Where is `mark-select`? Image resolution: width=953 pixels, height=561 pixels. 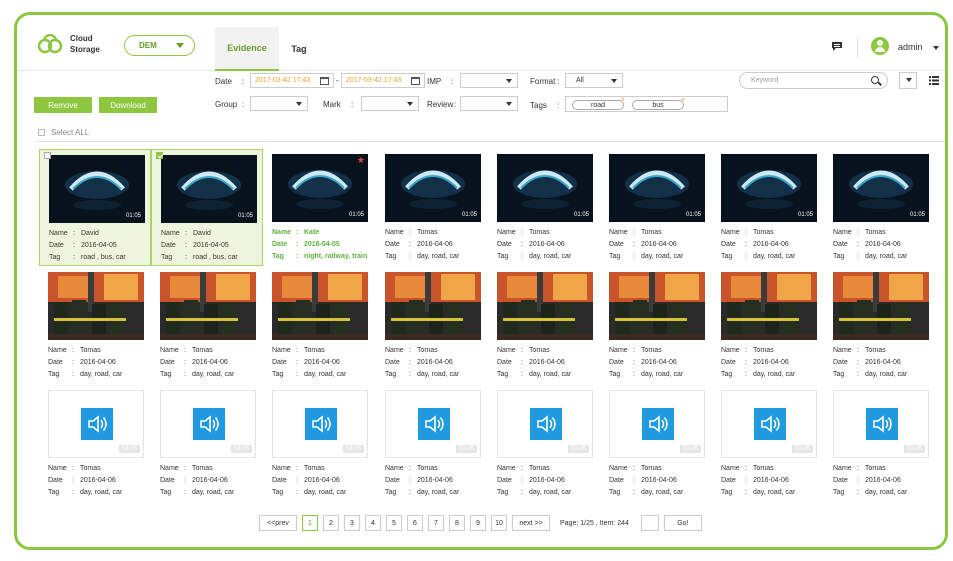 mark-select is located at coordinates (390, 103).